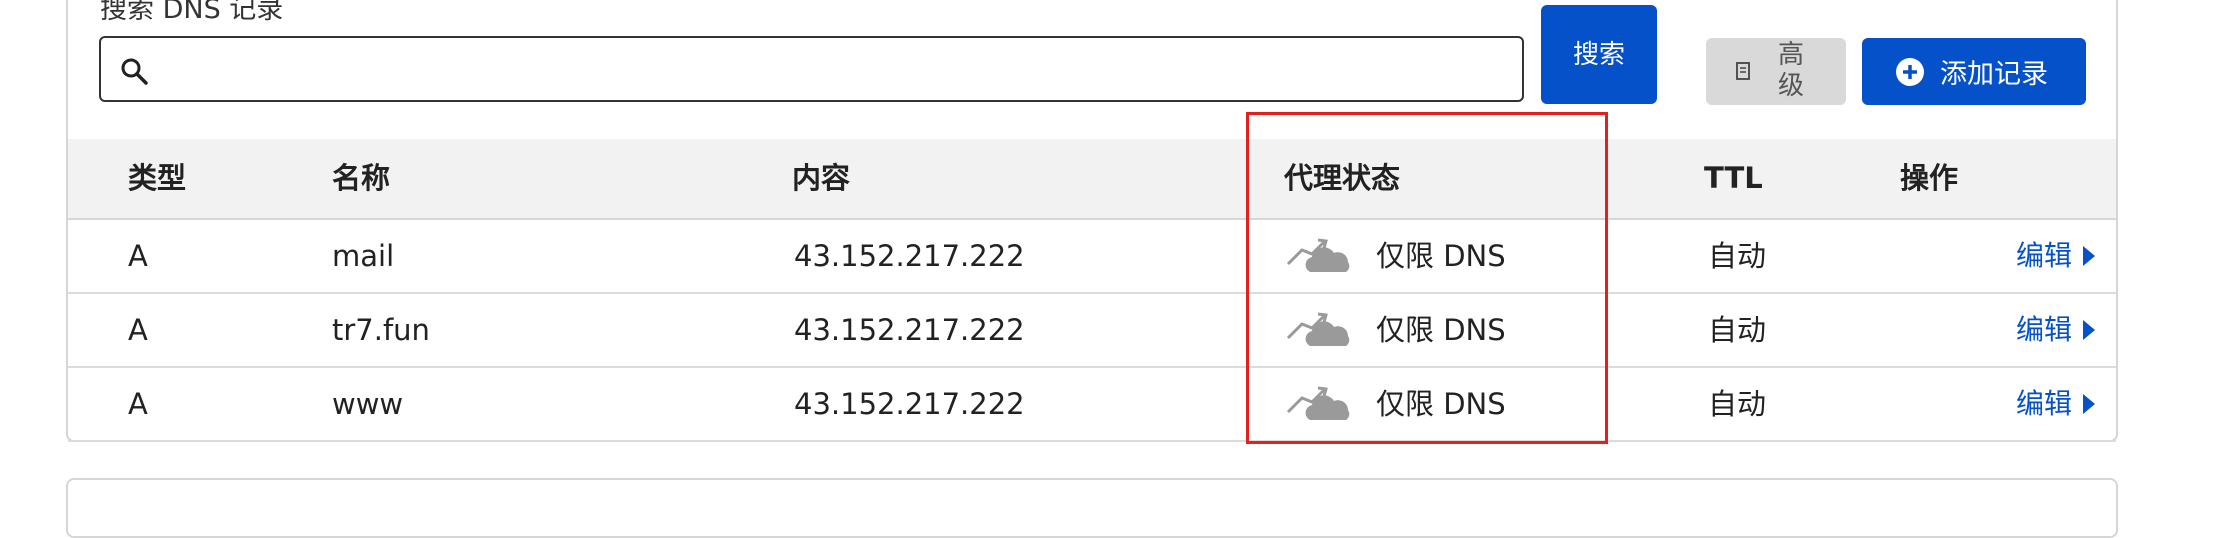  What do you see at coordinates (368, 404) in the screenshot?
I see `record-name: www` at bounding box center [368, 404].